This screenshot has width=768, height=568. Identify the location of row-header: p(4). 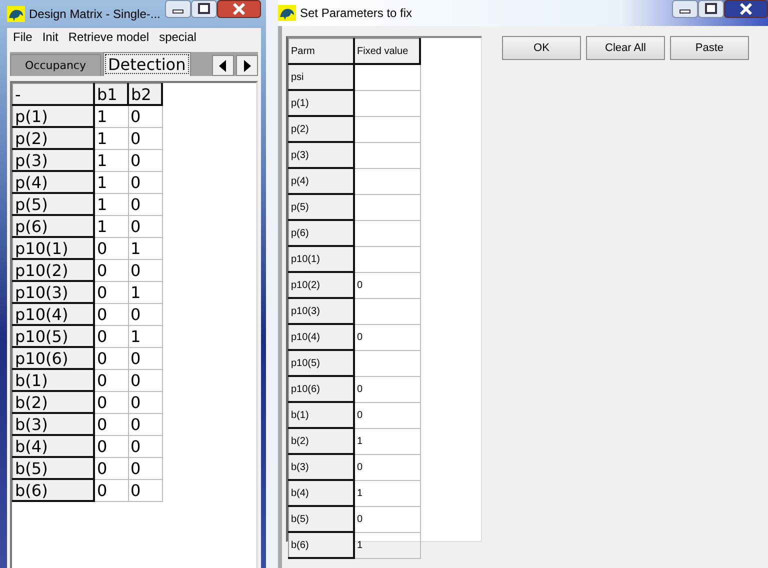
(321, 181).